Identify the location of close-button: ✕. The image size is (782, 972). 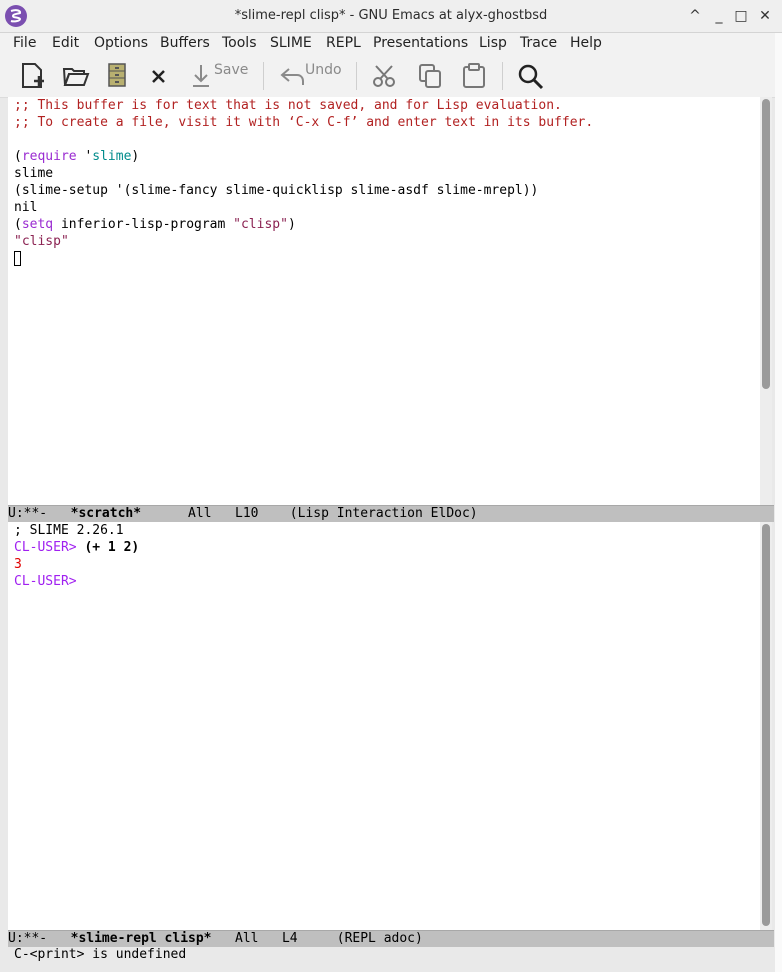
(765, 16).